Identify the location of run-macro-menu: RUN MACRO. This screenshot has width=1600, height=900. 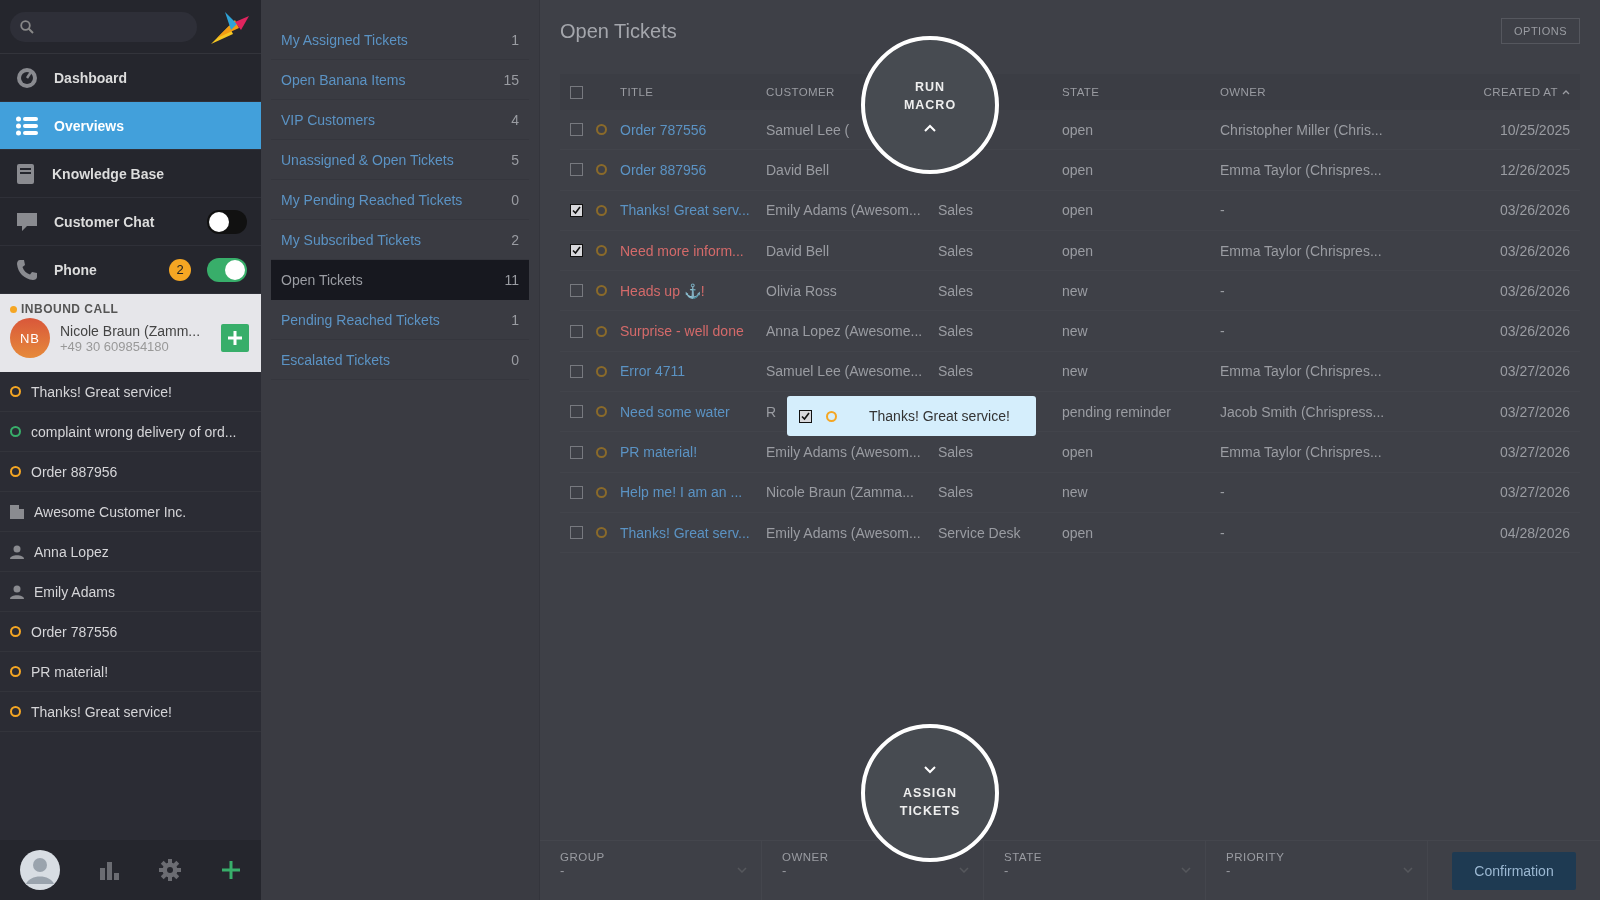
(930, 105).